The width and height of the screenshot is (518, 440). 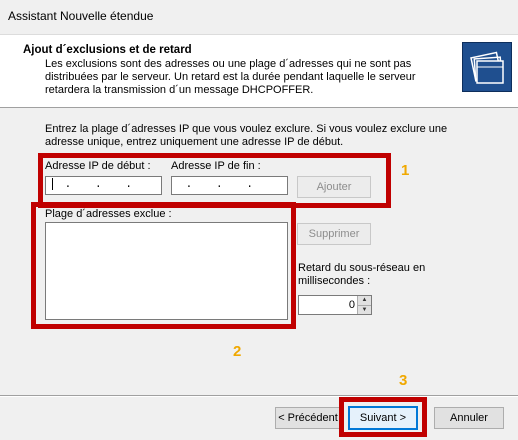 What do you see at coordinates (259, 396) in the screenshot?
I see `footer-separator` at bounding box center [259, 396].